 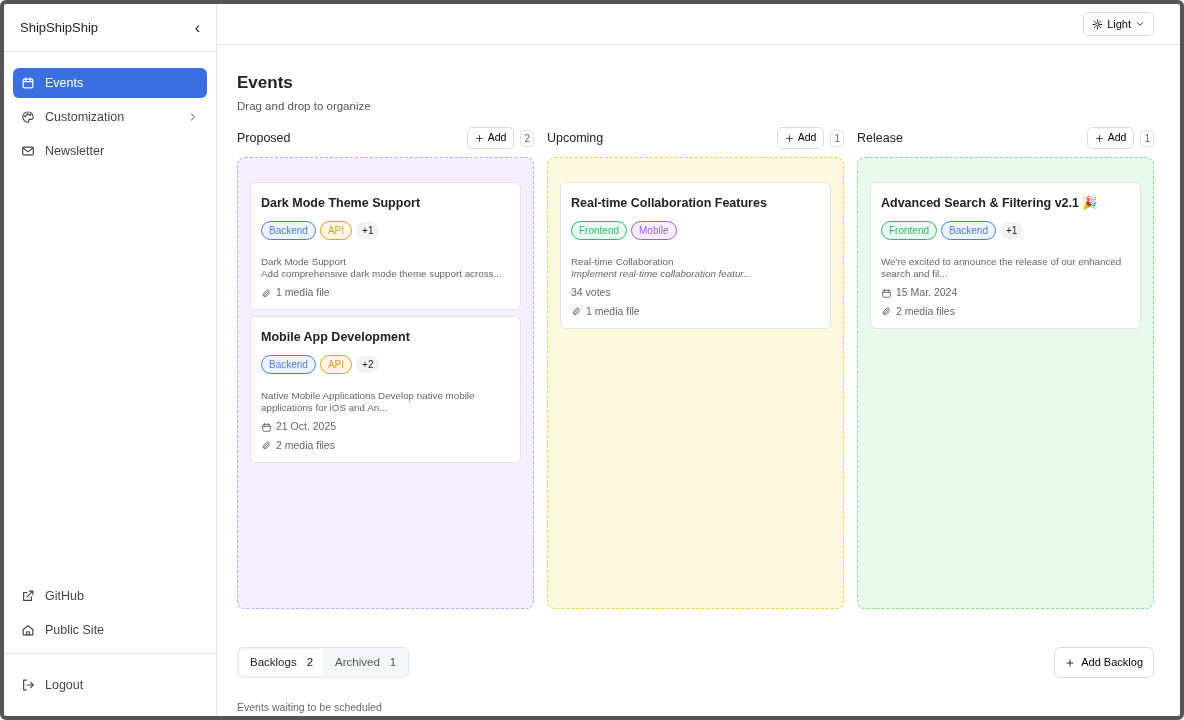 What do you see at coordinates (576, 138) in the screenshot?
I see `column-title: Upcoming` at bounding box center [576, 138].